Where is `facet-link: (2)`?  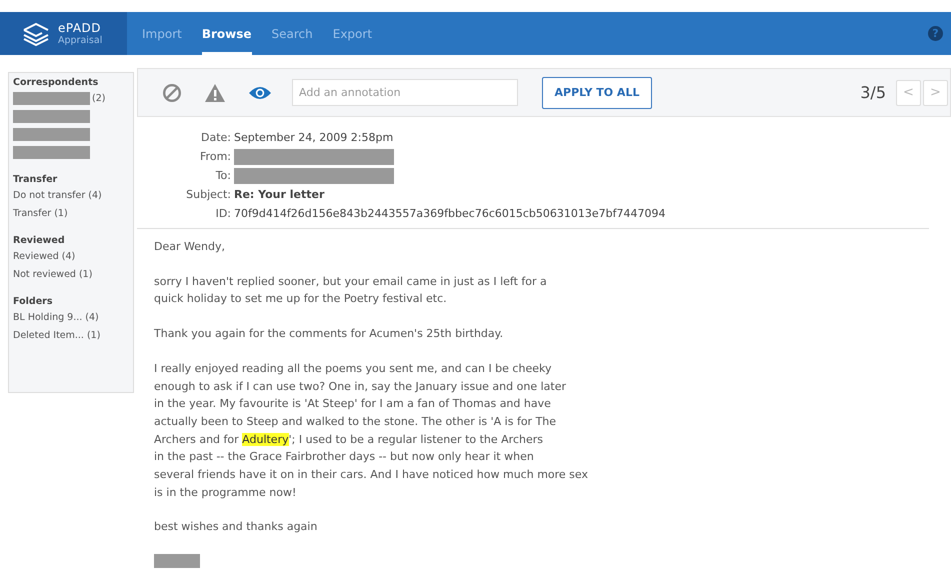 facet-link: (2) is located at coordinates (99, 98).